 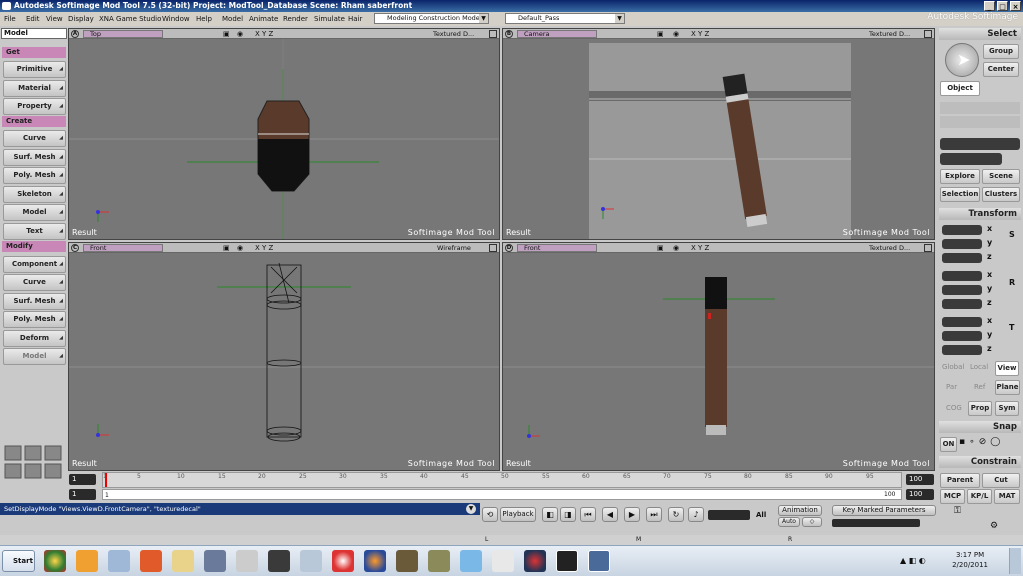 I want to click on cog-button: COG, so click(x=954, y=408).